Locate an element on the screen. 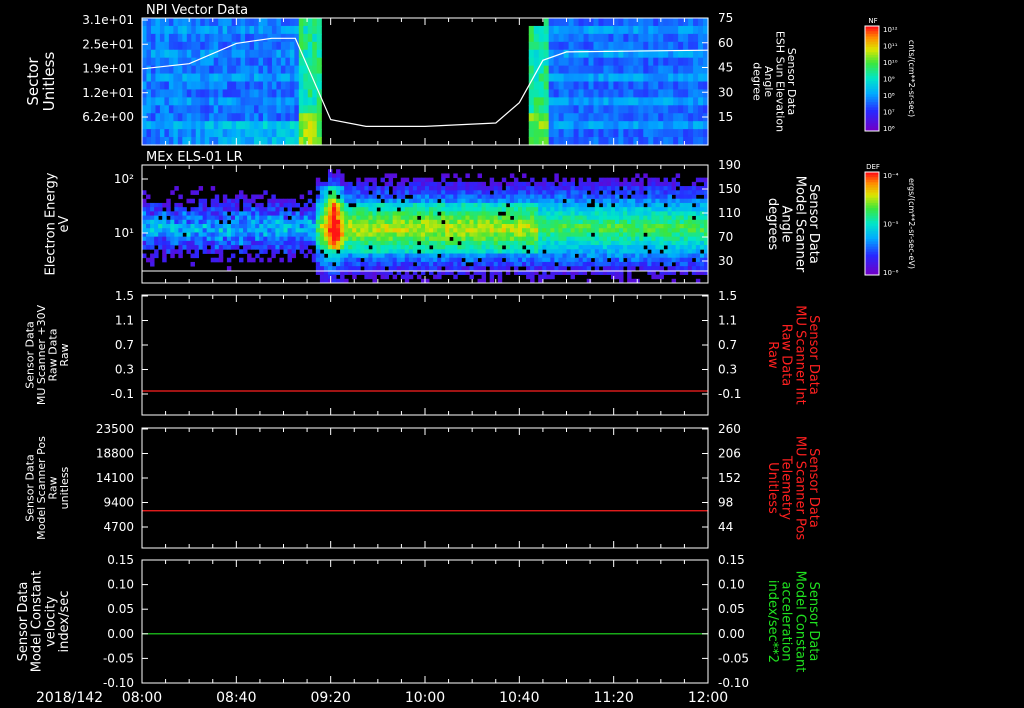 This screenshot has height=708, width=1024. x-tick-label: 08:00 is located at coordinates (142, 698).